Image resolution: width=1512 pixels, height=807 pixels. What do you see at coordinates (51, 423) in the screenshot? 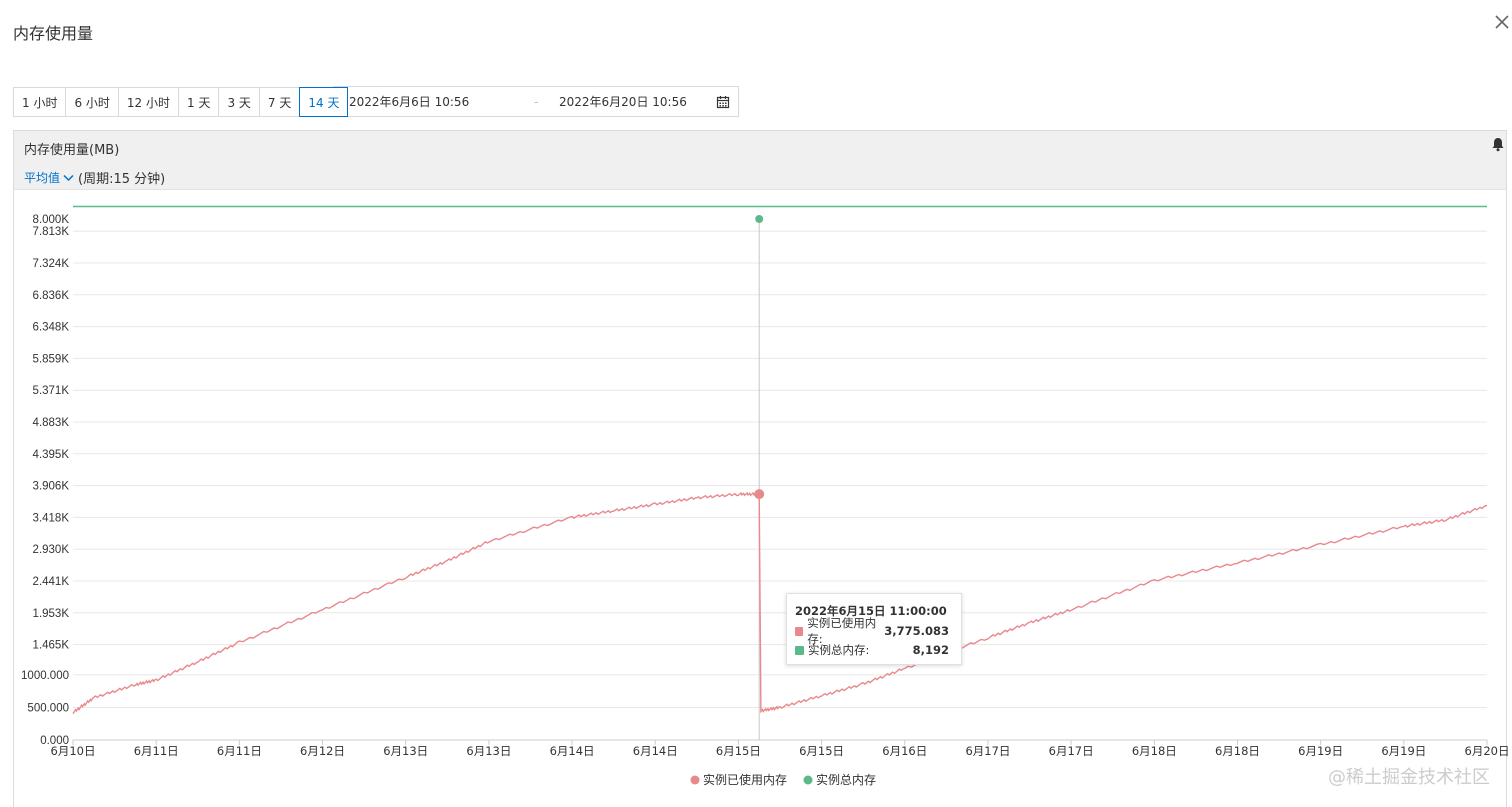
I see `y-tick-label: 4.883K` at bounding box center [51, 423].